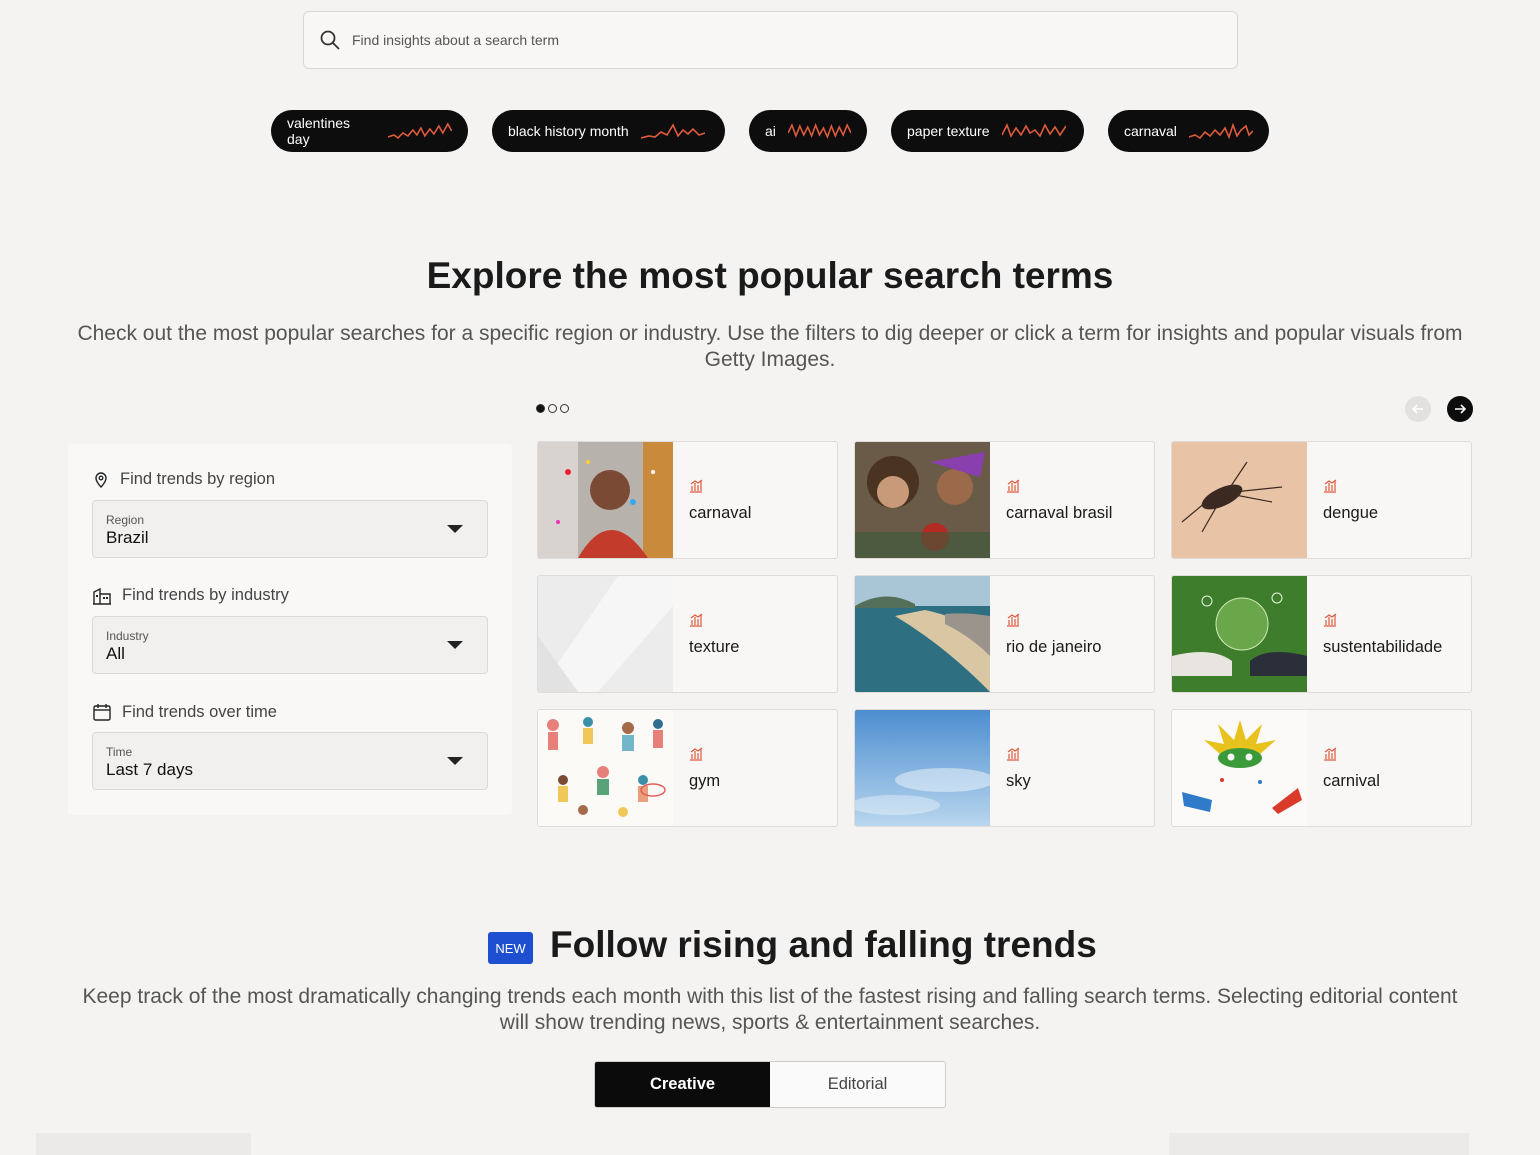 This screenshot has height=1155, width=1540. I want to click on term-card-dengue: dengue, so click(1321, 500).